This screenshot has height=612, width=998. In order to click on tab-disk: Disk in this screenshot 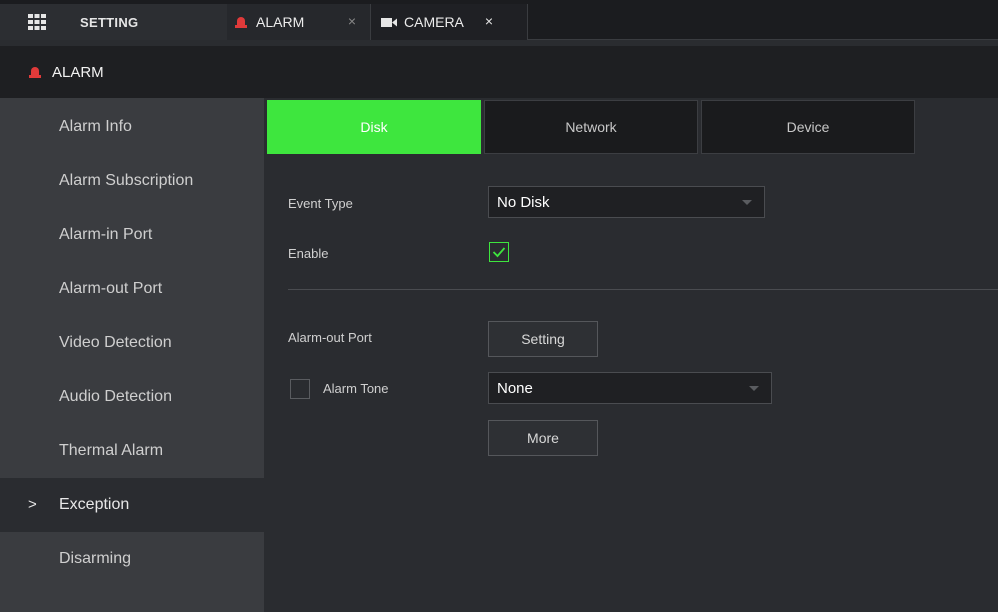, I will do `click(374, 127)`.